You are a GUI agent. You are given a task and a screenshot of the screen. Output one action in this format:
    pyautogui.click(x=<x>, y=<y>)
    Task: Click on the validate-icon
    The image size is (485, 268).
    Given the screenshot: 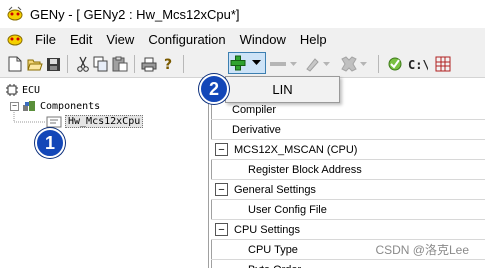 What is the action you would take?
    pyautogui.click(x=395, y=64)
    